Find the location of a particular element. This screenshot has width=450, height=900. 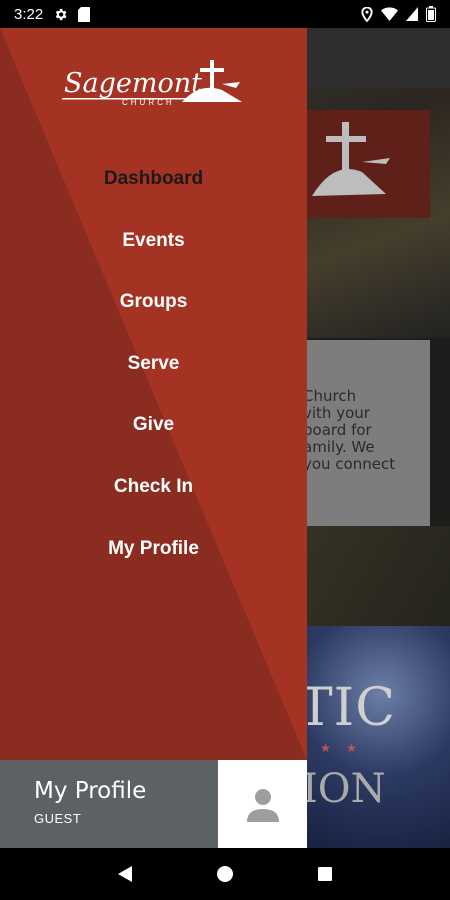

church-logo: Sagemont CHURCH is located at coordinates (153, 86).